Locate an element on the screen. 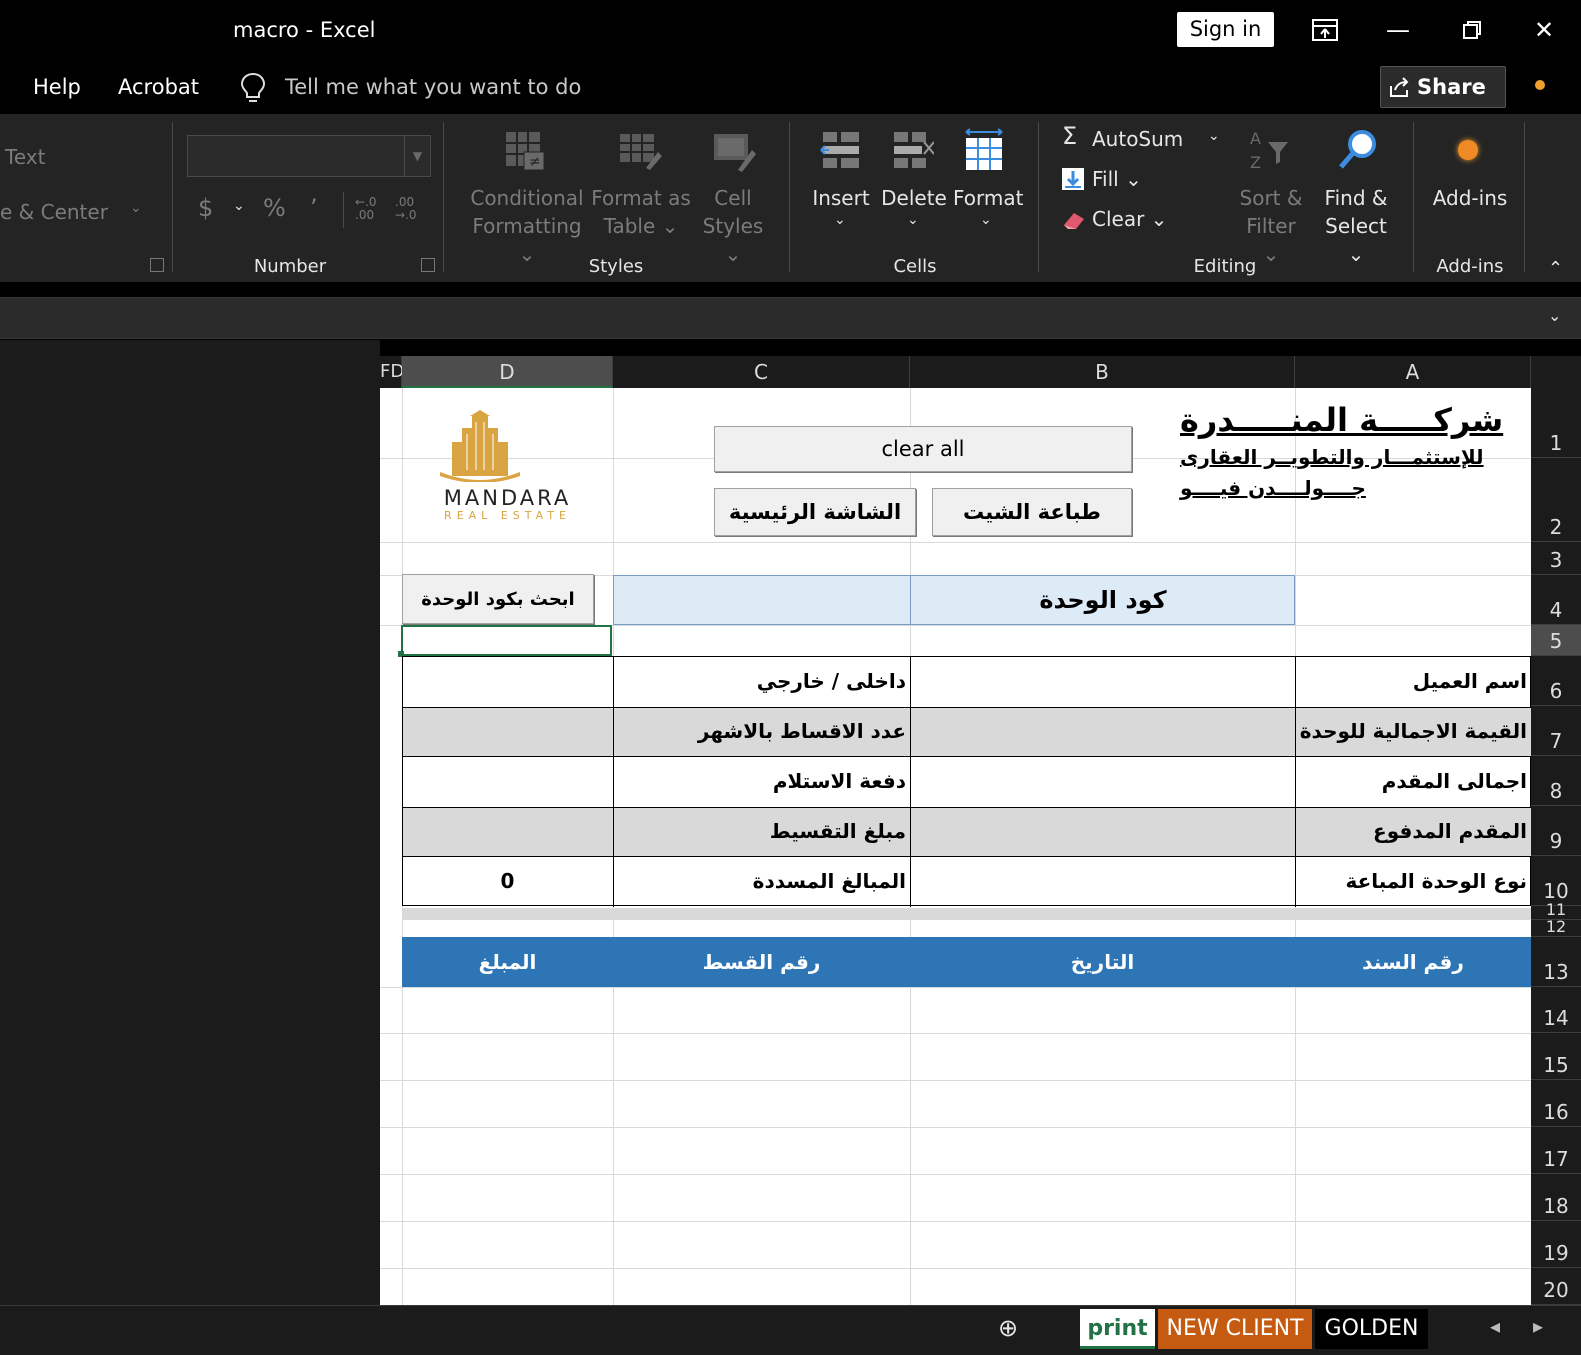 The image size is (1581, 1355). collapse-ribbon-icon: ⌃ is located at coordinates (1555, 268).